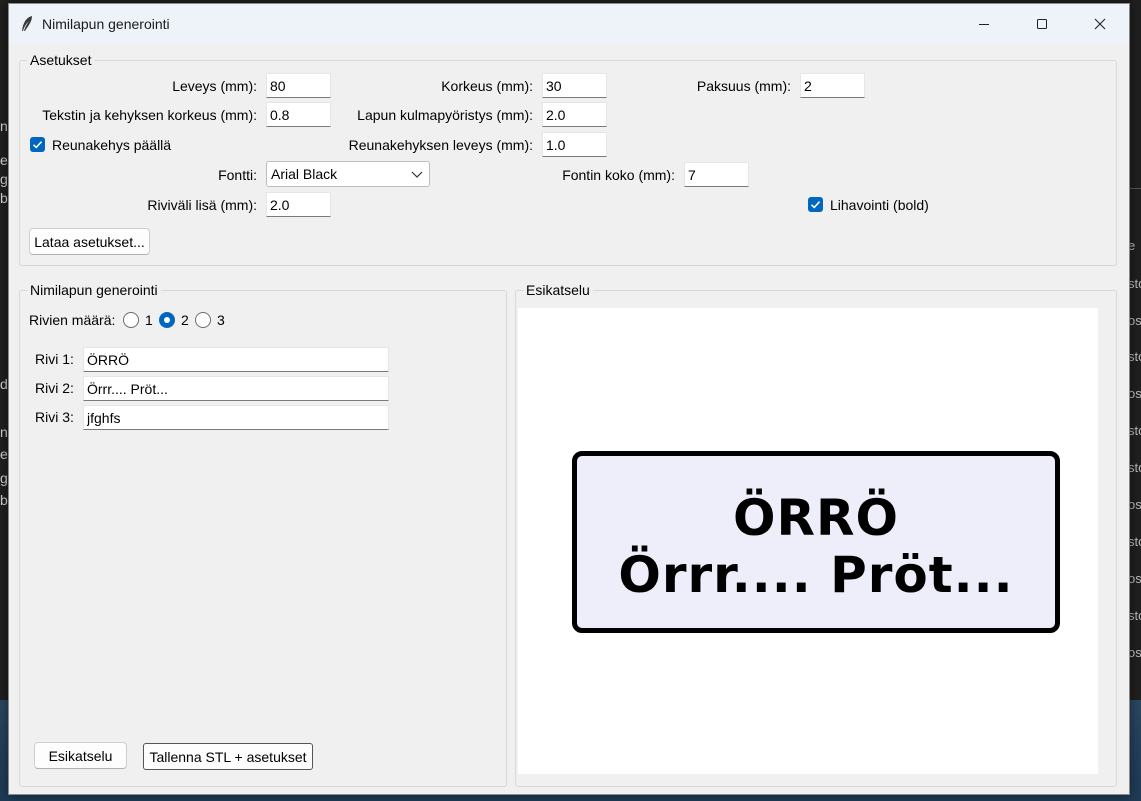 This screenshot has height=801, width=1141. What do you see at coordinates (558, 290) in the screenshot?
I see `preview-group-title: Esikatselu` at bounding box center [558, 290].